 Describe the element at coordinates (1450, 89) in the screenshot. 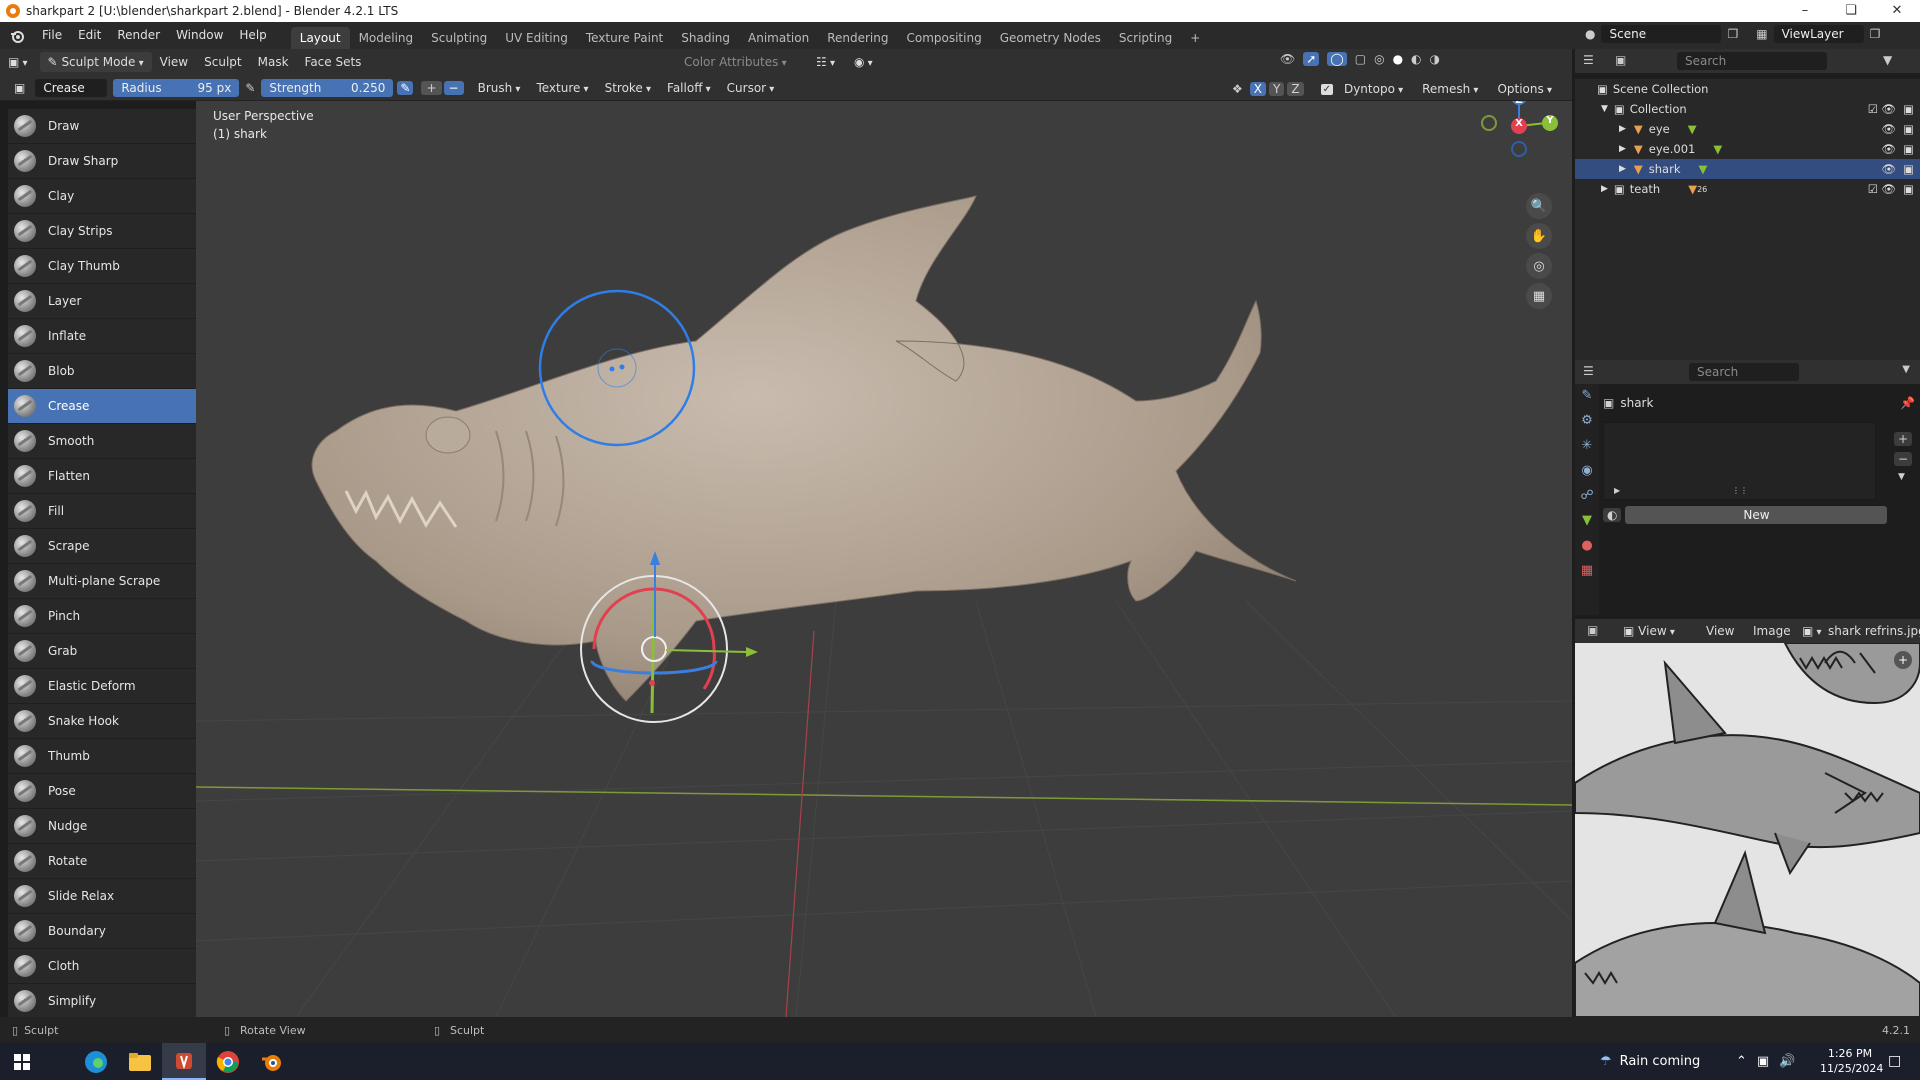

I see `remesh-dropdown: Remesh` at that location.